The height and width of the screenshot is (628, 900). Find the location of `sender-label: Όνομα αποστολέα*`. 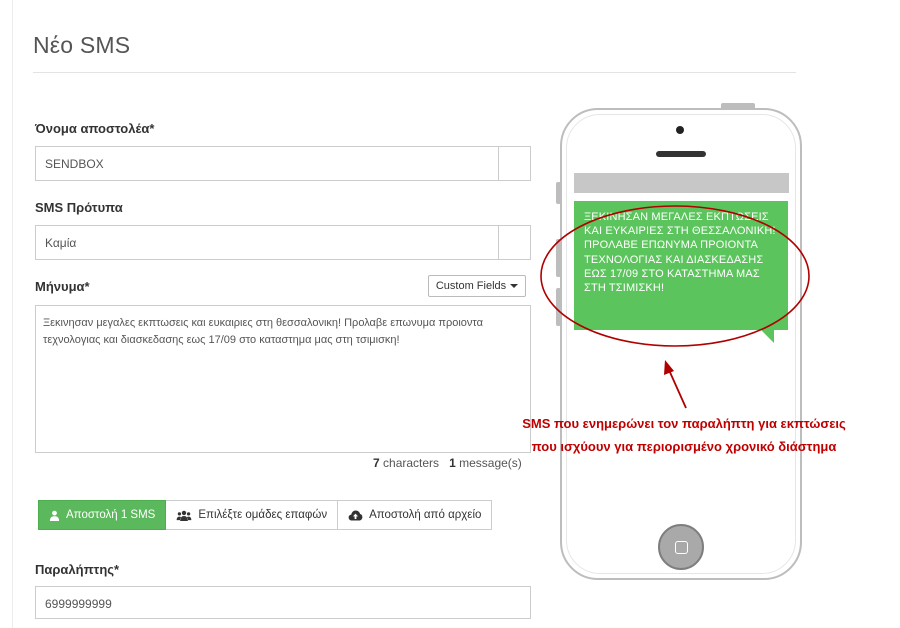

sender-label: Όνομα αποστολέα* is located at coordinates (95, 128).